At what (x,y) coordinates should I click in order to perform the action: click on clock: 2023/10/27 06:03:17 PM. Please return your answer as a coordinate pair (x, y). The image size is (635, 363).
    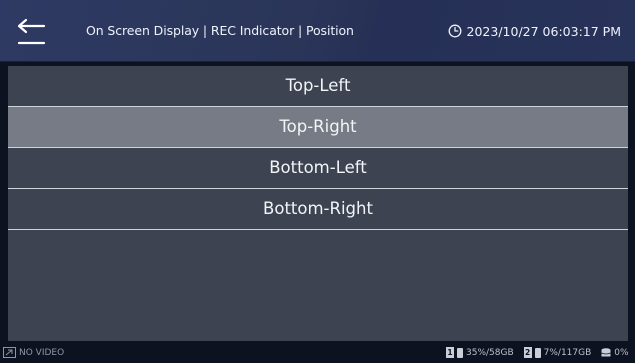
    Looking at the image, I should click on (534, 31).